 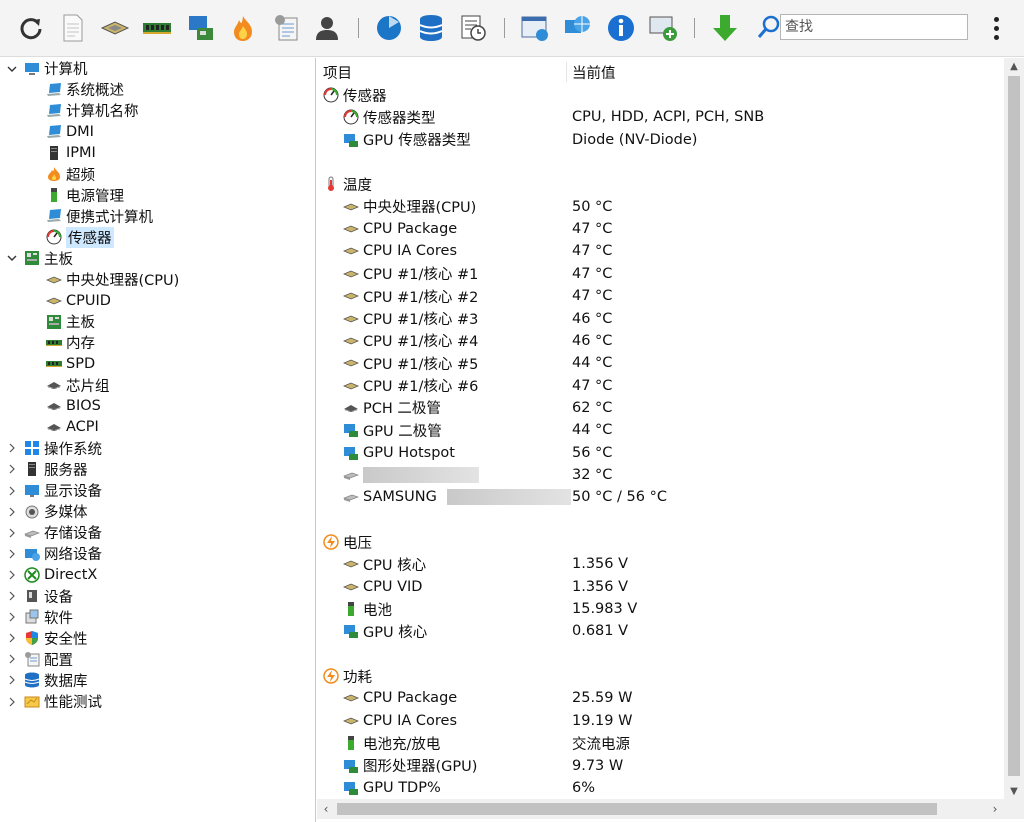 What do you see at coordinates (115, 28) in the screenshot?
I see `cpu-chip-icon` at bounding box center [115, 28].